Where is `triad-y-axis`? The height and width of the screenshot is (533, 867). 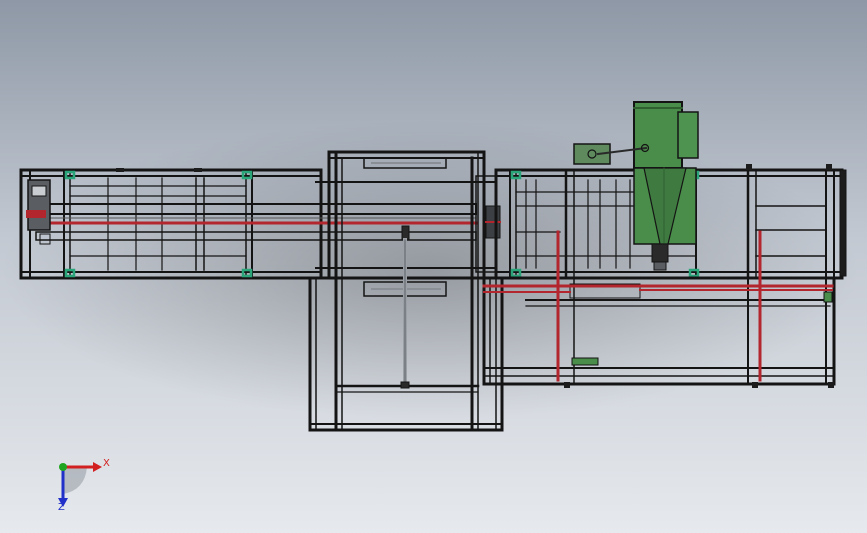 triad-y-axis is located at coordinates (63, 467).